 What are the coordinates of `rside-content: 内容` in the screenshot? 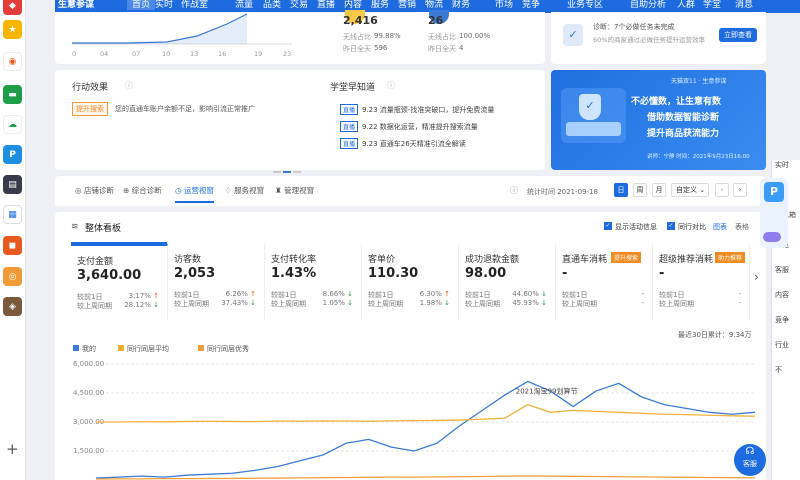 It's located at (782, 295).